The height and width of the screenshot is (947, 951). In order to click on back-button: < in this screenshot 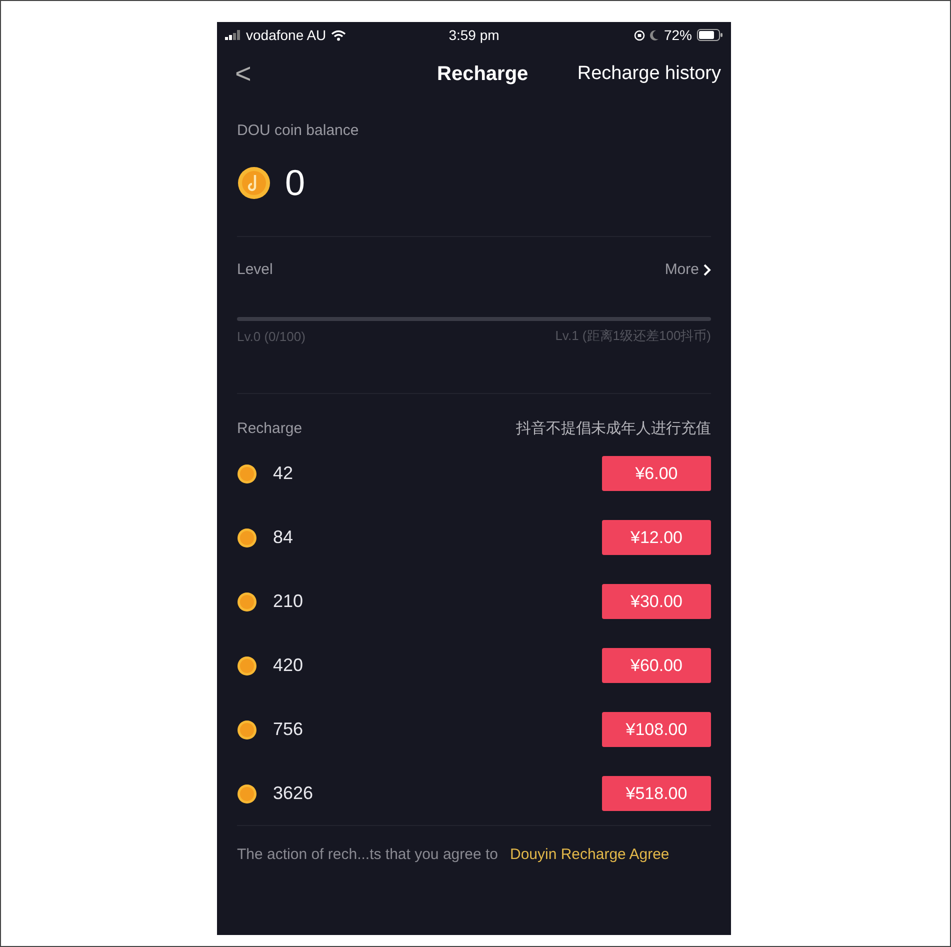, I will do `click(250, 74)`.